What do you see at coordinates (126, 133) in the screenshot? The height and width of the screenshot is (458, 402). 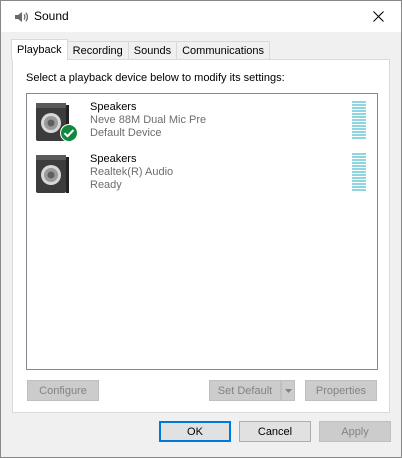 I see `device-status: Default Device` at bounding box center [126, 133].